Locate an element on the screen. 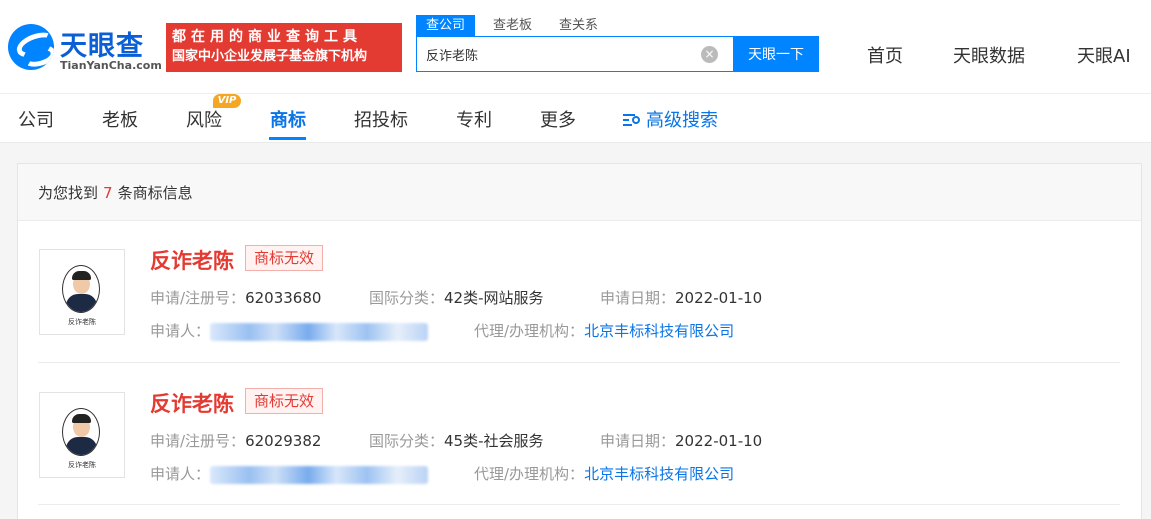  slogan-banner: 都在用的商业查询工具 国家中小企业发展子基金旗下机构 is located at coordinates (284, 47).